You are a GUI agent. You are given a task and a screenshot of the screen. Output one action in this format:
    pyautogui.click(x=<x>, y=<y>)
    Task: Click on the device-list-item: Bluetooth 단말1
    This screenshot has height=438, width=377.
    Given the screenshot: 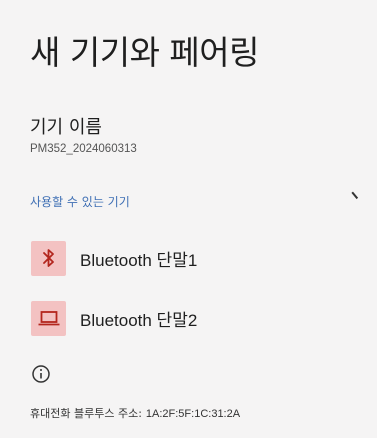 What is the action you would take?
    pyautogui.click(x=188, y=258)
    